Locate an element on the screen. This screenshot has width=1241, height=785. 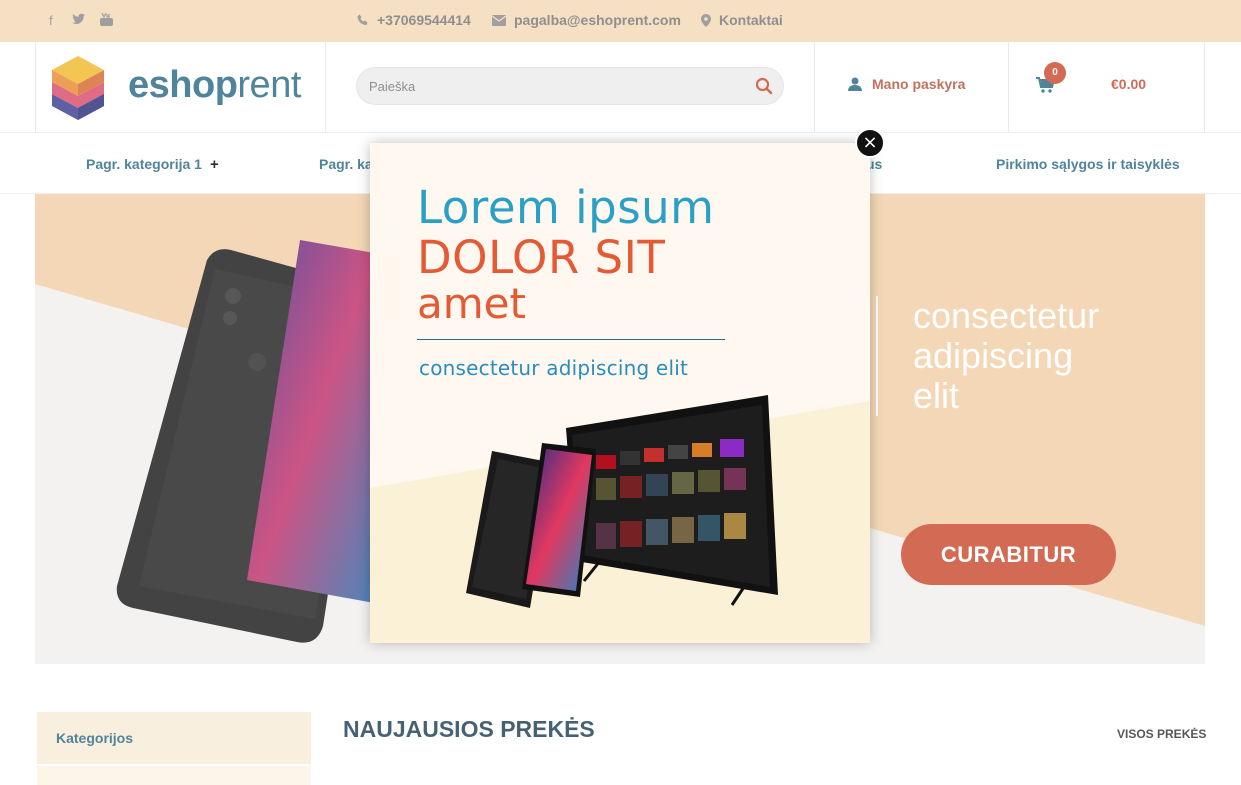
popup-heading-line-1: Lorem ipsum is located at coordinates (566, 207).